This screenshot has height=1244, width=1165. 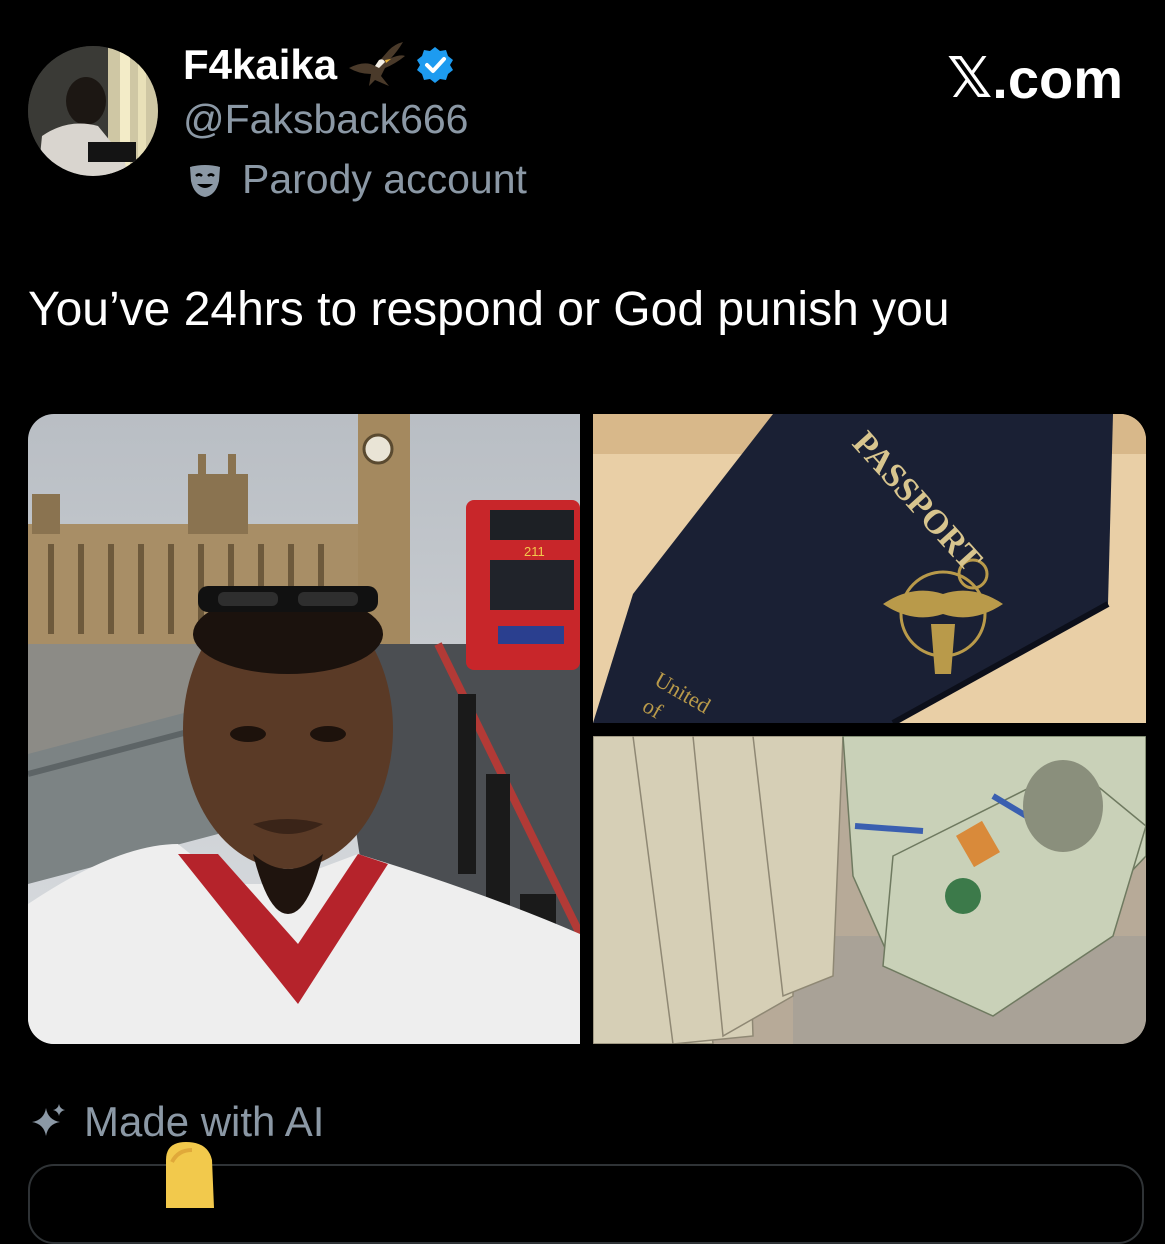 I want to click on brand-suffix: .com, so click(x=1057, y=78).